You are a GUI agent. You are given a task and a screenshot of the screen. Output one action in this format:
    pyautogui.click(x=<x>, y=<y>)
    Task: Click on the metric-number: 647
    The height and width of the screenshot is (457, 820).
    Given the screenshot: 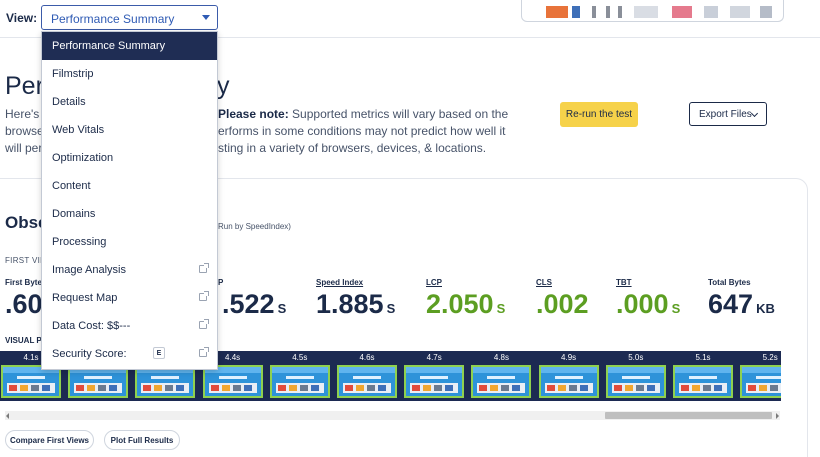 What is the action you would take?
    pyautogui.click(x=731, y=304)
    